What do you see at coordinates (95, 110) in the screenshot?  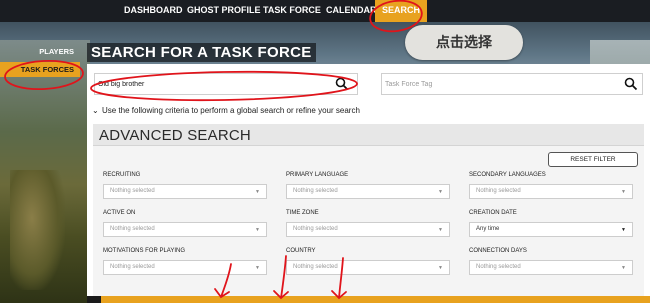 I see `chevron-down-icon: ⌄` at bounding box center [95, 110].